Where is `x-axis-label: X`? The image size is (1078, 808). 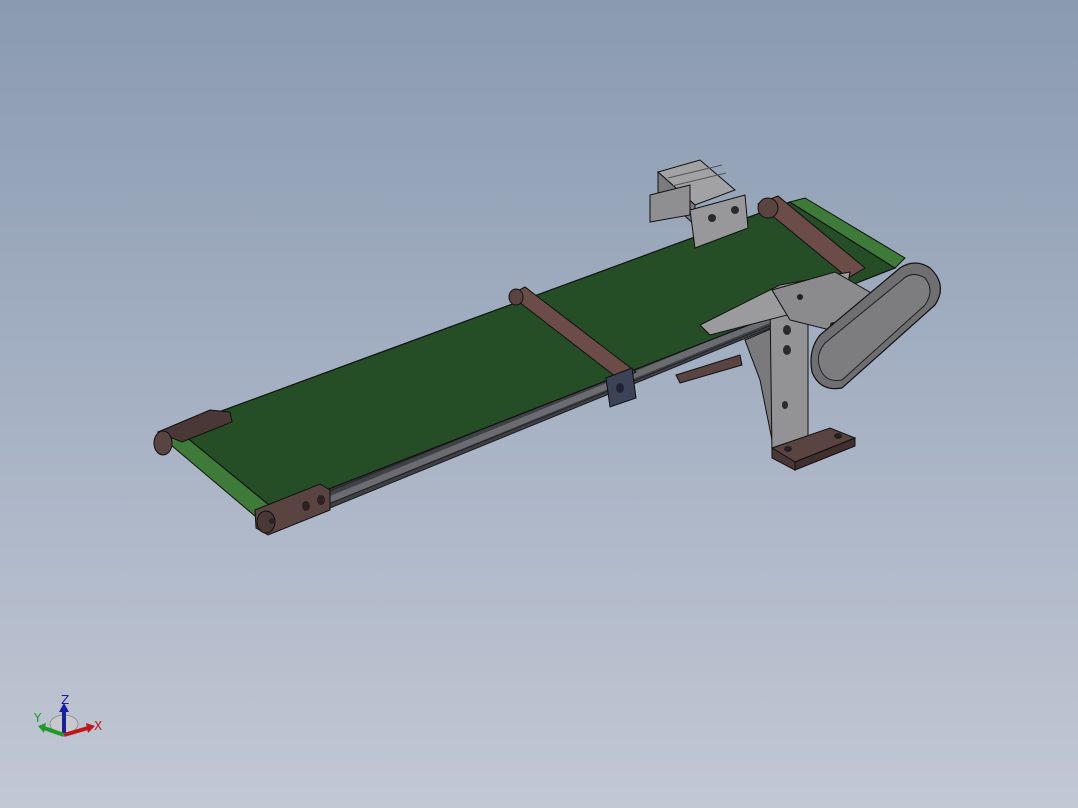 x-axis-label: X is located at coordinates (98, 726).